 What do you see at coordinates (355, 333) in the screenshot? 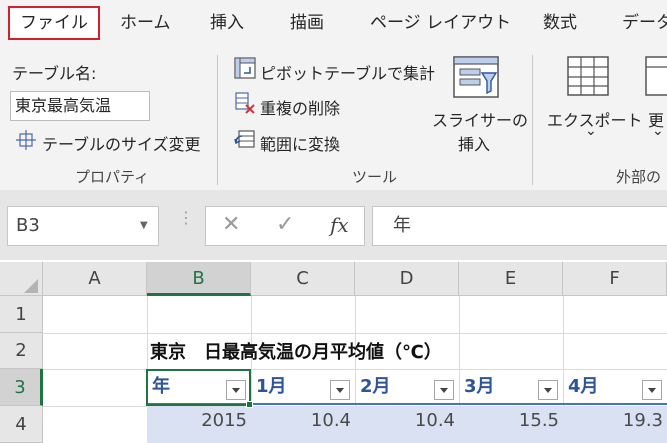
I see `grid-line` at bounding box center [355, 333].